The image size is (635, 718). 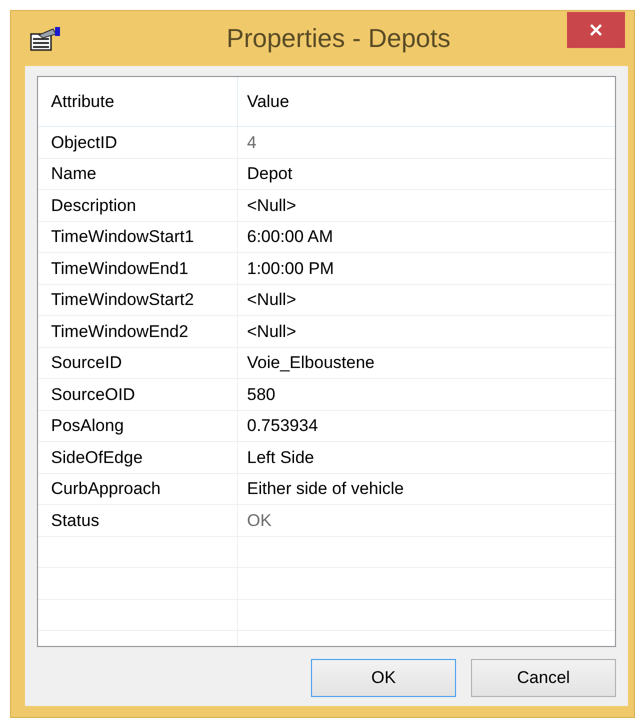 I want to click on value-cell: 0.753934, so click(x=426, y=425).